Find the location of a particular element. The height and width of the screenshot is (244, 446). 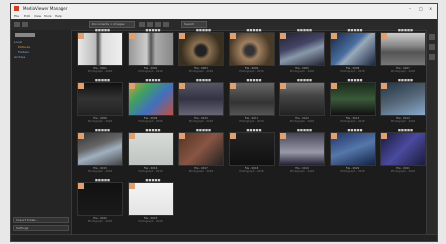

thumbnail-item: ■■■■■ File - 0004 Photograph - 2018 is located at coordinates (251, 51).